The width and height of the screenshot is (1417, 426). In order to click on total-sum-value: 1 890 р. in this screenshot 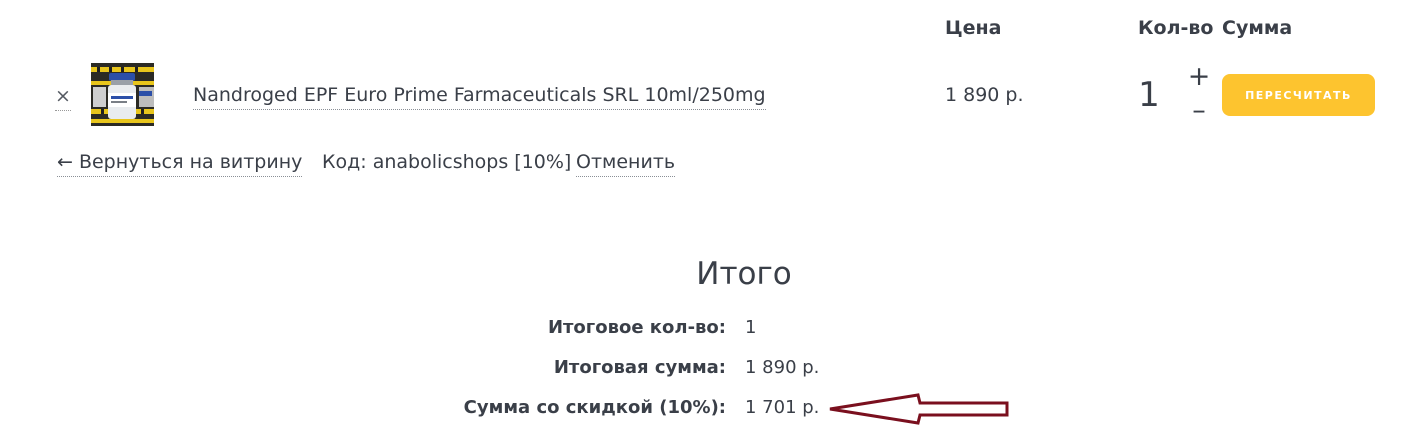, I will do `click(782, 367)`.